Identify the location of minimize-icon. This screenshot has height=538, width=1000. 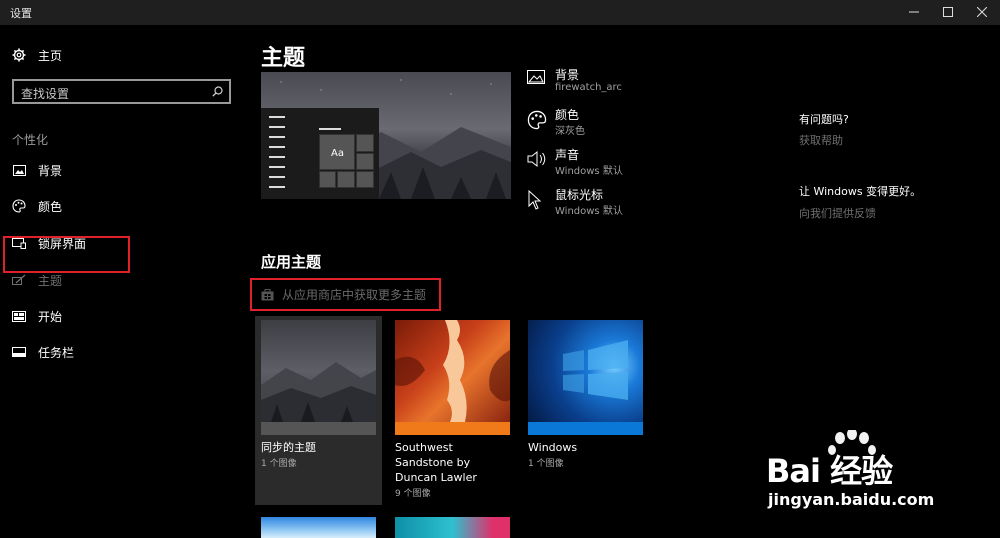
(914, 12).